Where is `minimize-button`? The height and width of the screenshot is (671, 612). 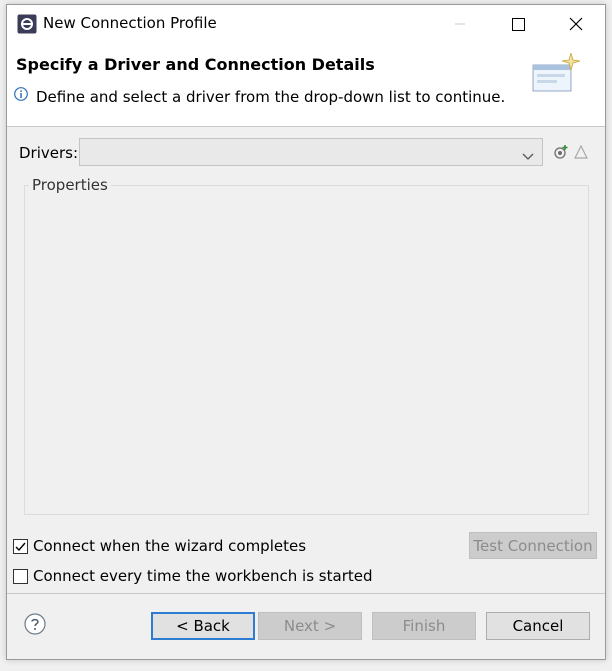 minimize-button is located at coordinates (460, 24).